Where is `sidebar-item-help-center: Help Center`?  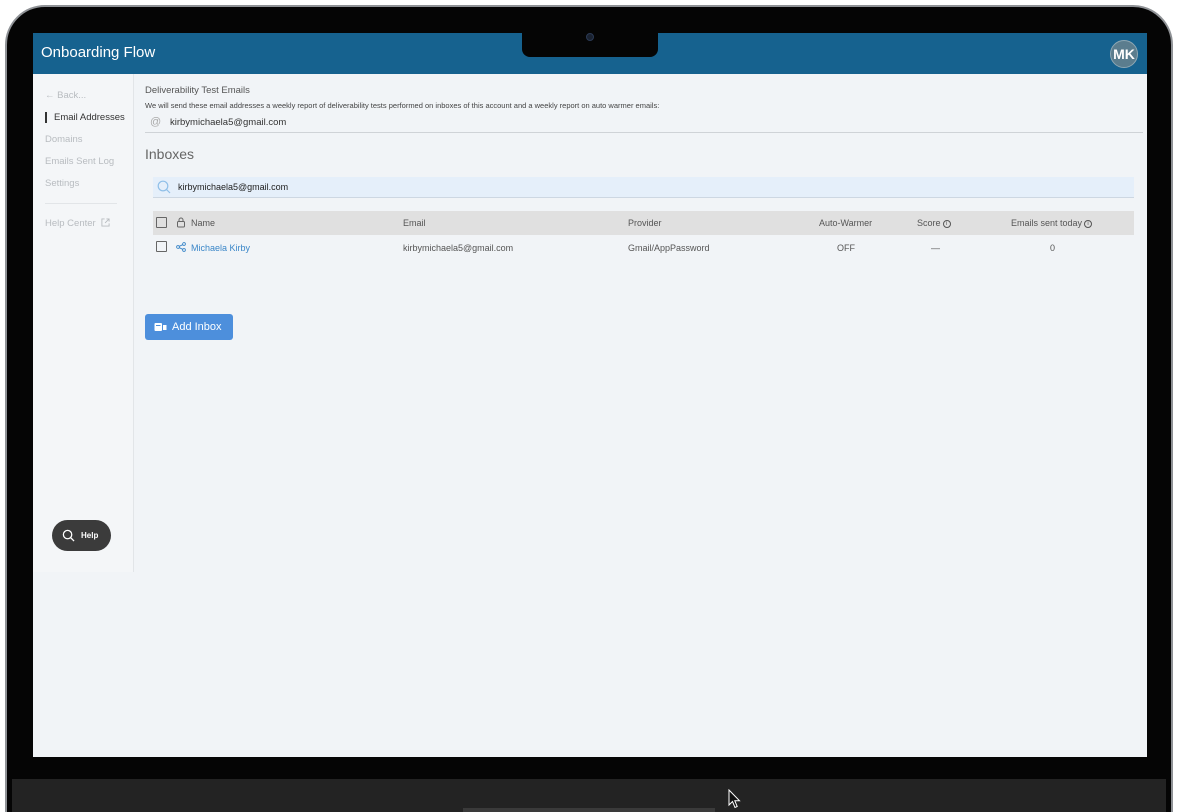
sidebar-item-help-center: Help Center is located at coordinates (77, 223).